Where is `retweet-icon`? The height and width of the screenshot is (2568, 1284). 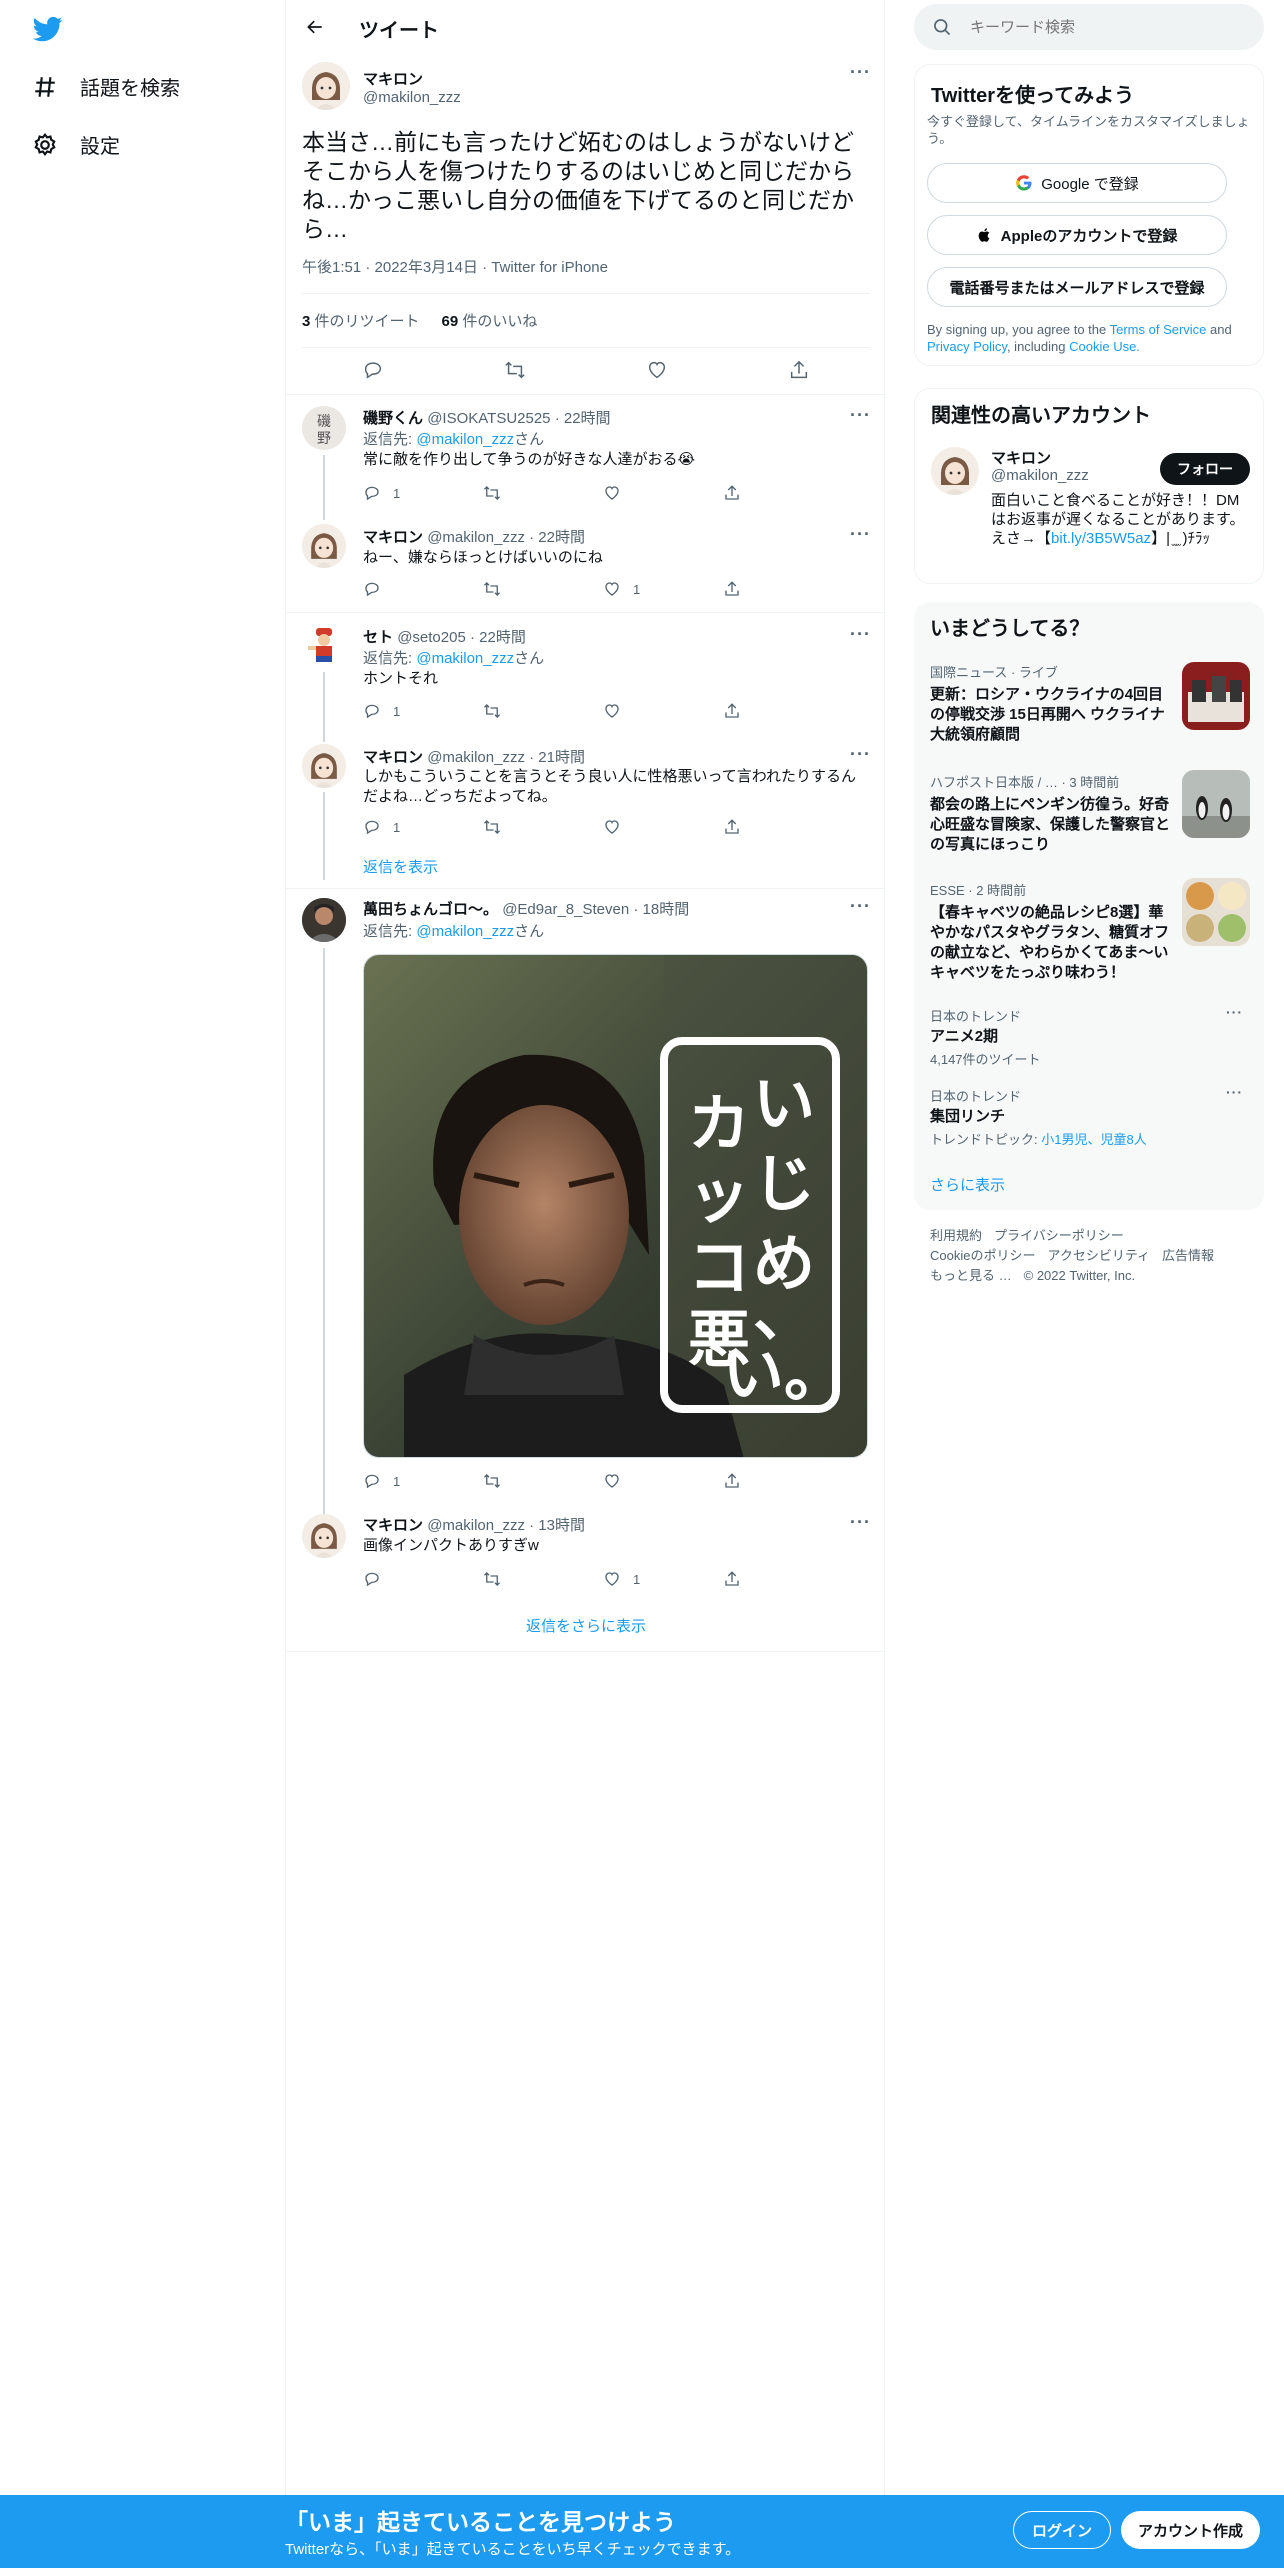
retweet-icon is located at coordinates (515, 370).